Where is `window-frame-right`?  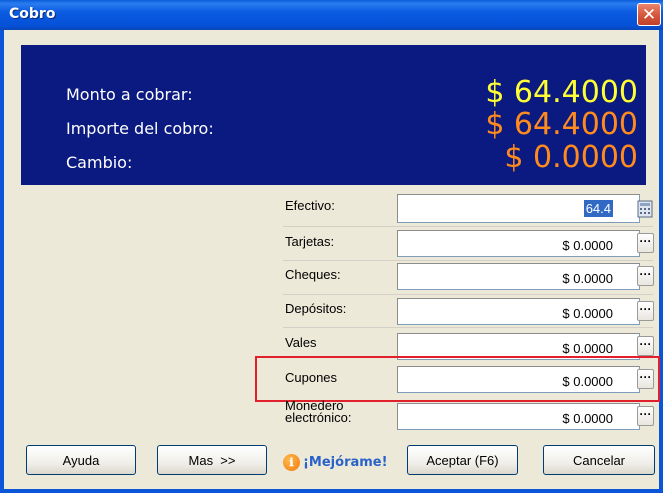
window-frame-right is located at coordinates (661, 261).